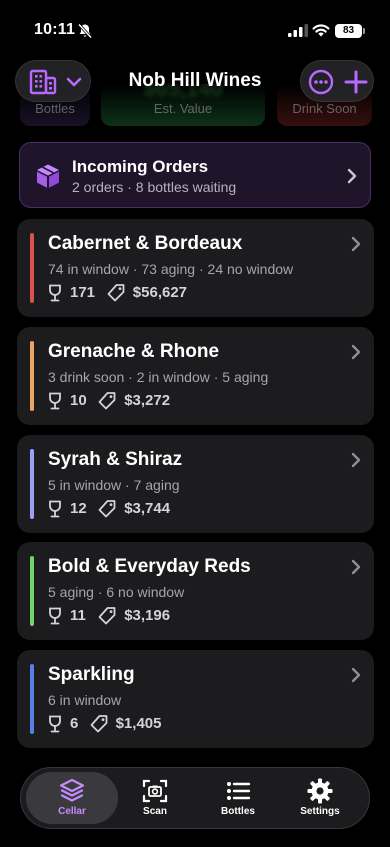 This screenshot has height=847, width=390. I want to click on category-bottle-count: 171, so click(83, 292).